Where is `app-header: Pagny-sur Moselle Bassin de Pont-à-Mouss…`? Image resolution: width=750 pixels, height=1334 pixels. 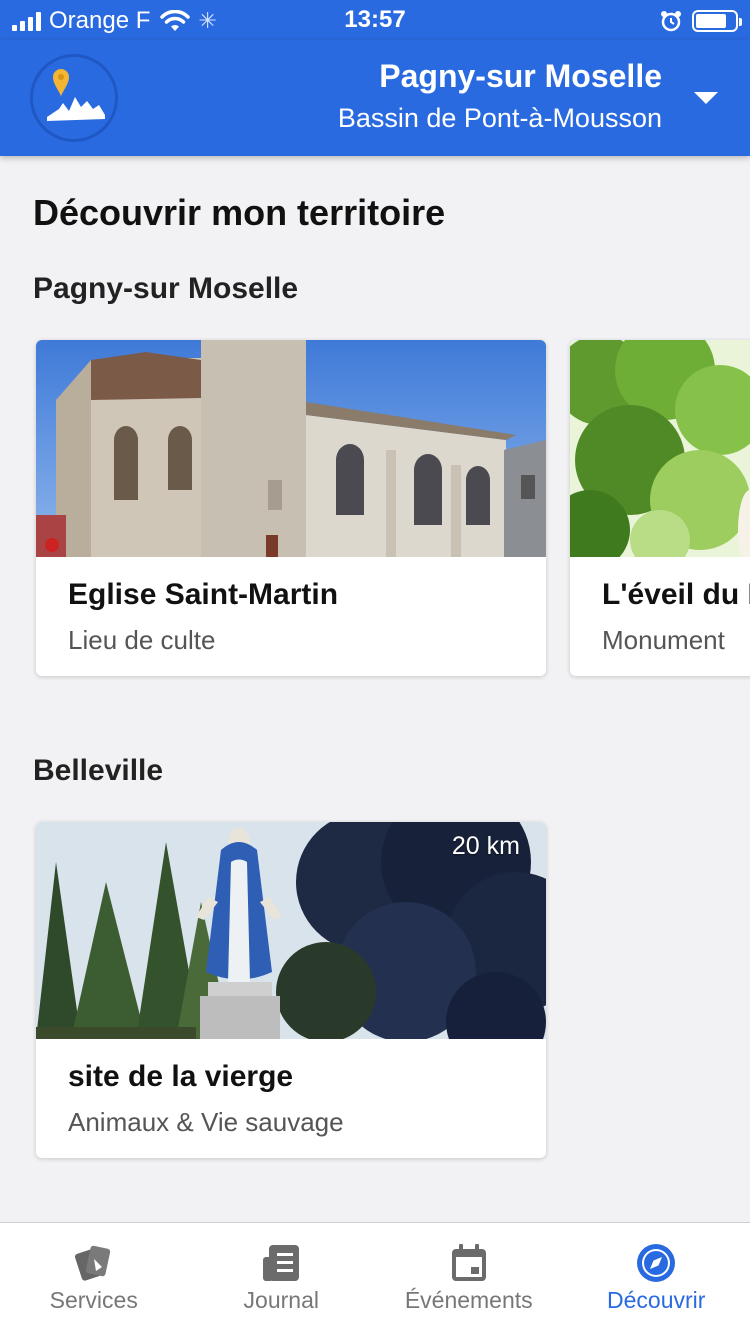 app-header: Pagny-sur Moselle Bassin de Pont-à-Mouss… is located at coordinates (375, 98).